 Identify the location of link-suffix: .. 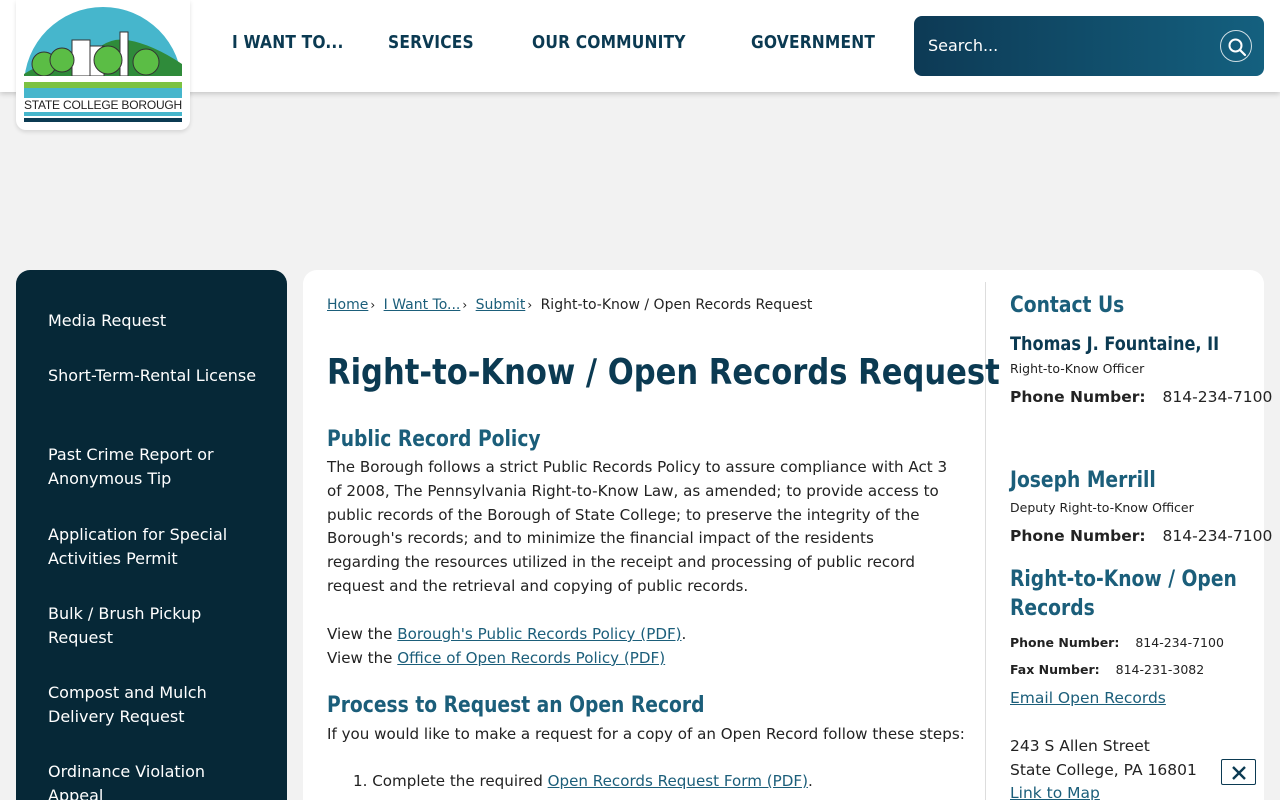
(684, 634).